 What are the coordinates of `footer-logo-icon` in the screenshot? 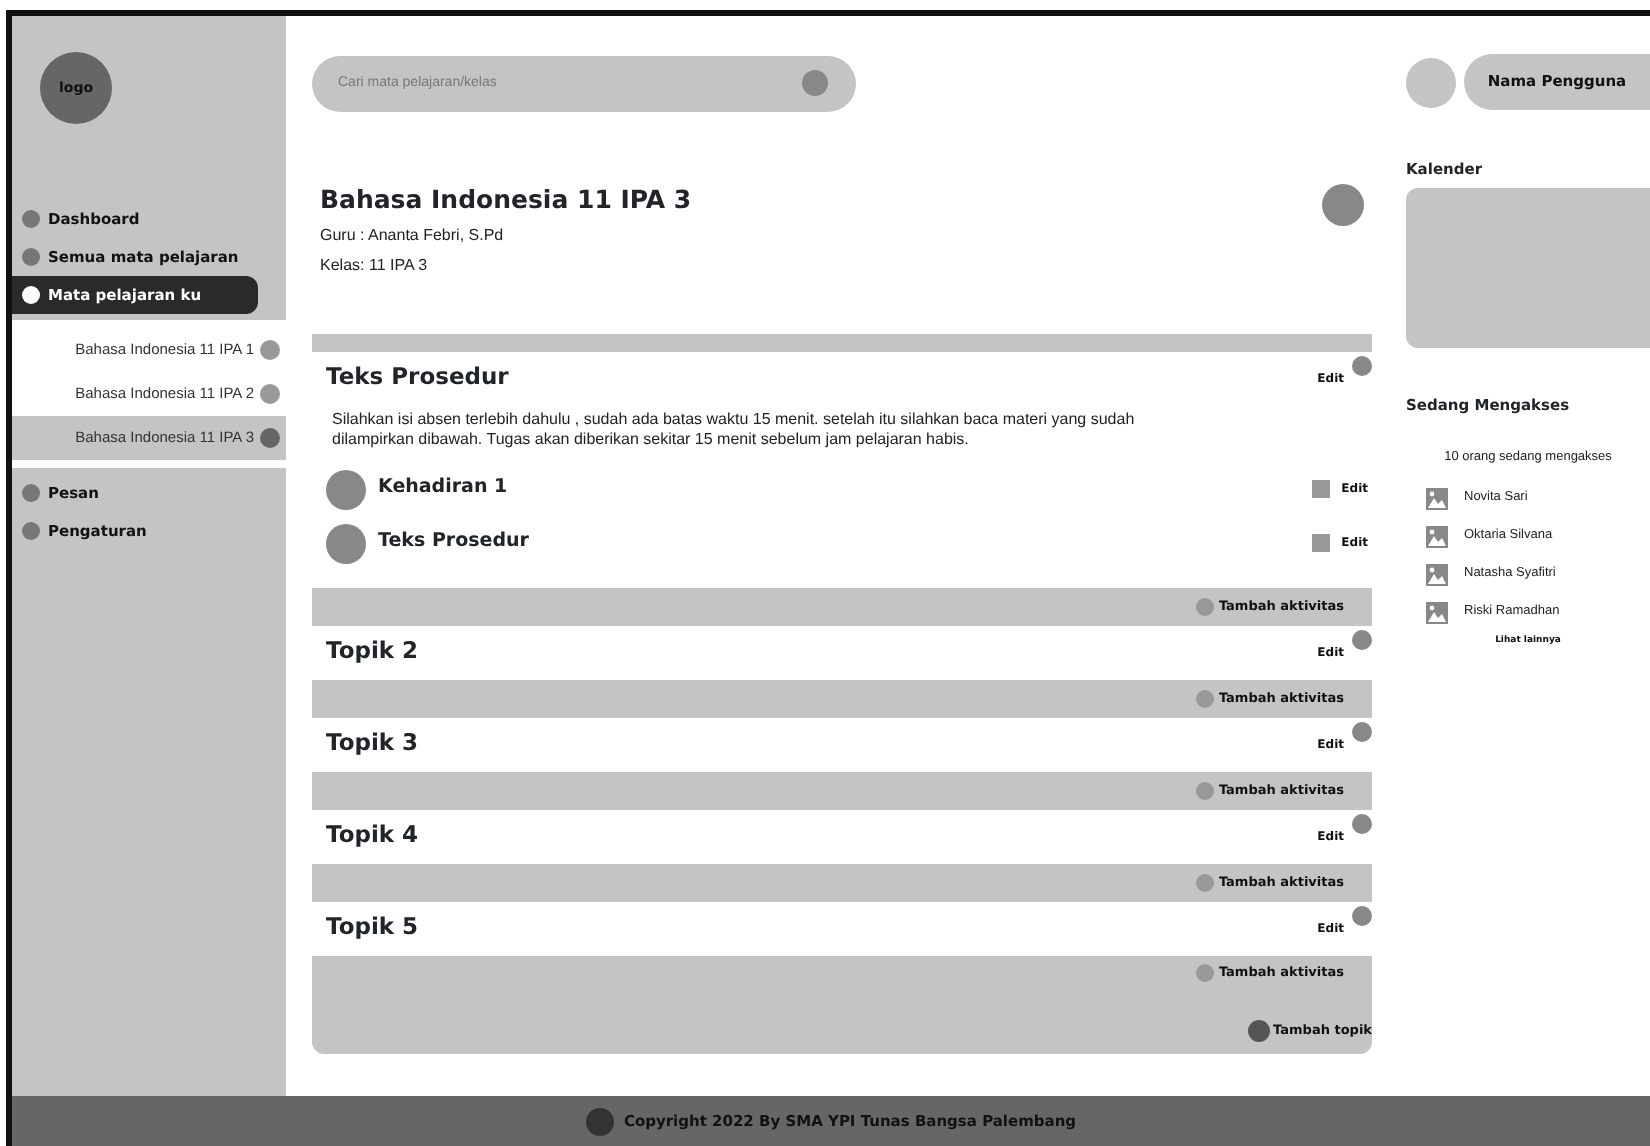 It's located at (599, 1121).